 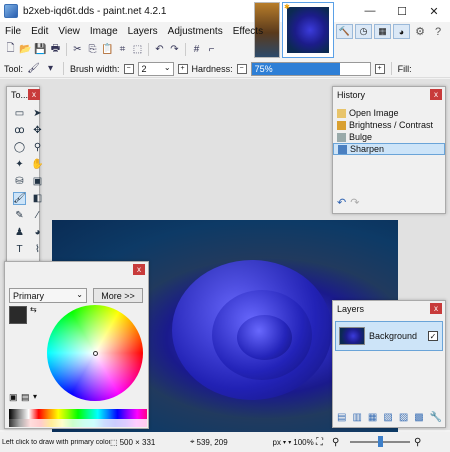 What do you see at coordinates (64, 68) in the screenshot?
I see `options-divider` at bounding box center [64, 68].